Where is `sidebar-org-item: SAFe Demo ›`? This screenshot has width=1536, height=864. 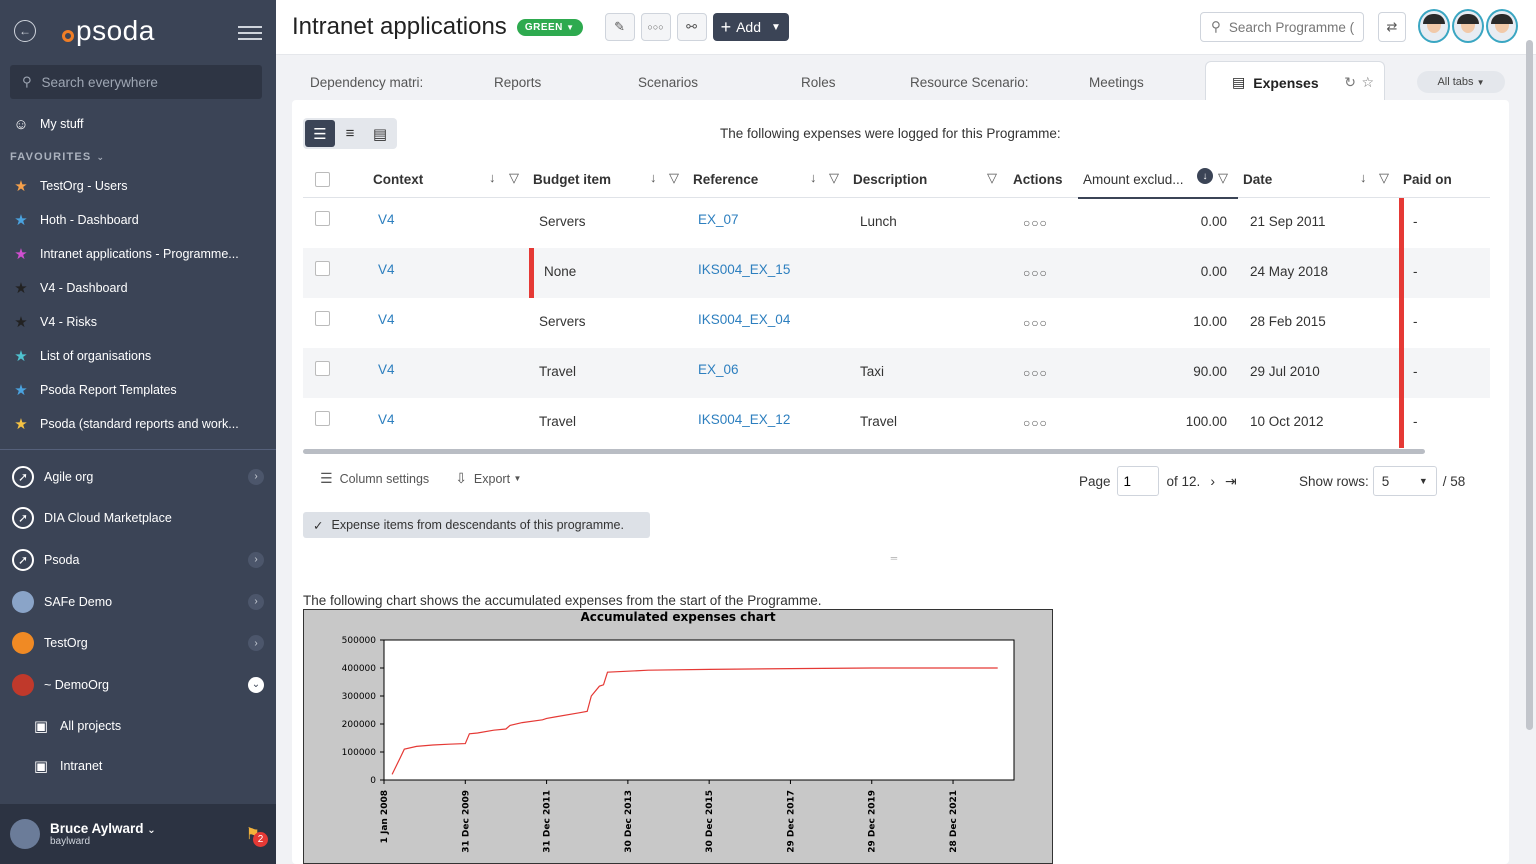 sidebar-org-item: SAFe Demo › is located at coordinates (138, 602).